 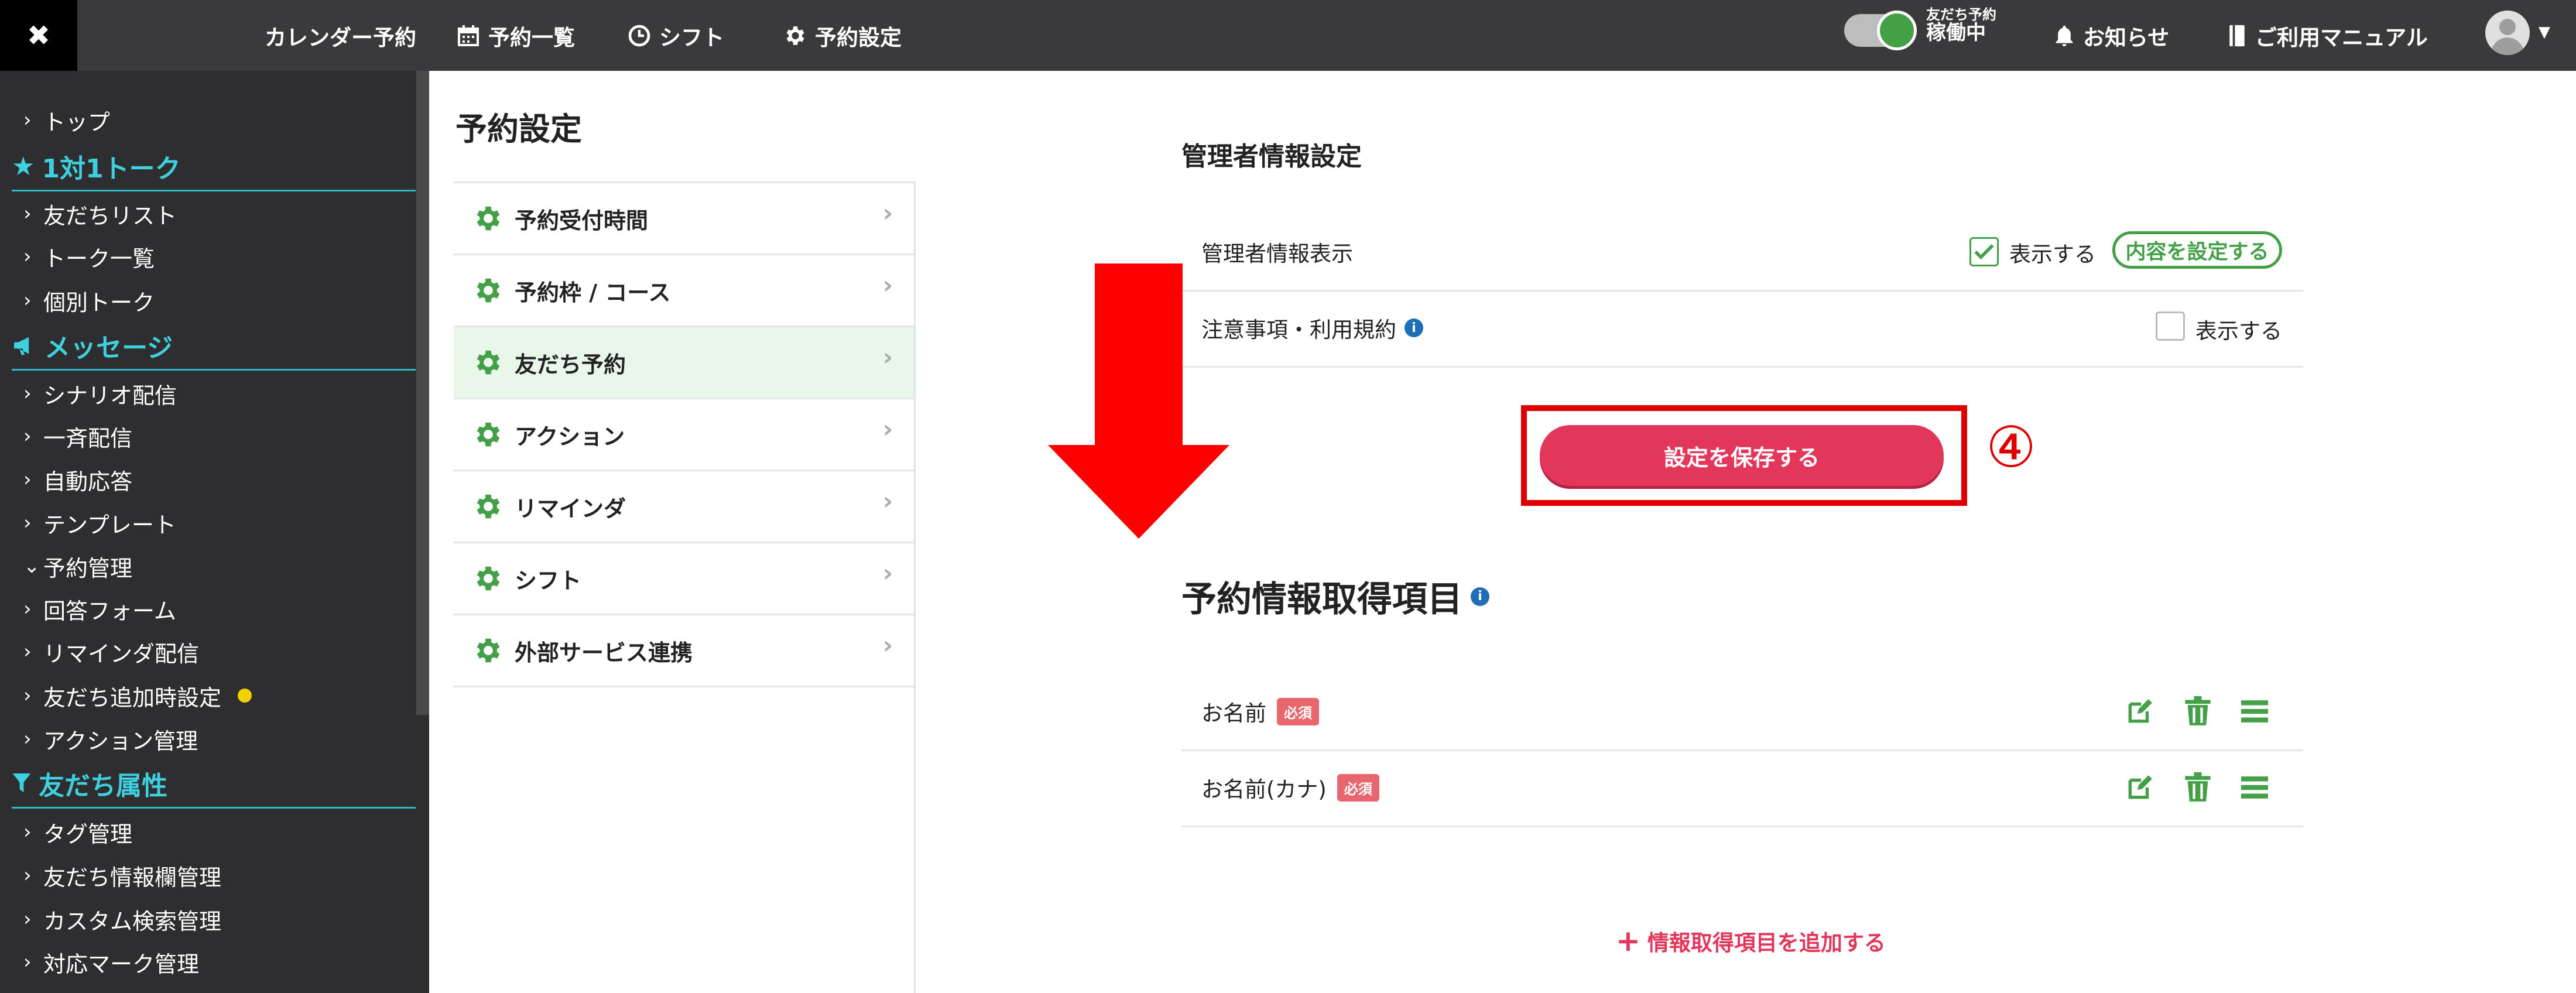 What do you see at coordinates (77, 479) in the screenshot?
I see `sidebar-item-auto-reply: › 自動応答` at bounding box center [77, 479].